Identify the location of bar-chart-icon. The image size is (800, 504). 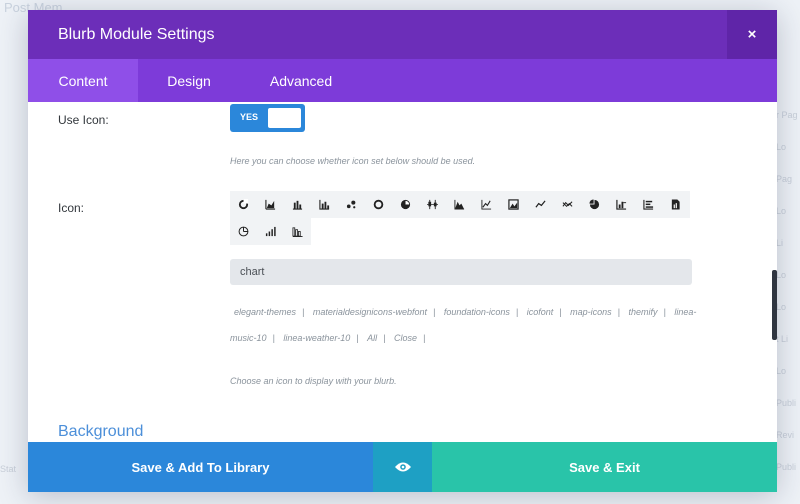
(297, 205).